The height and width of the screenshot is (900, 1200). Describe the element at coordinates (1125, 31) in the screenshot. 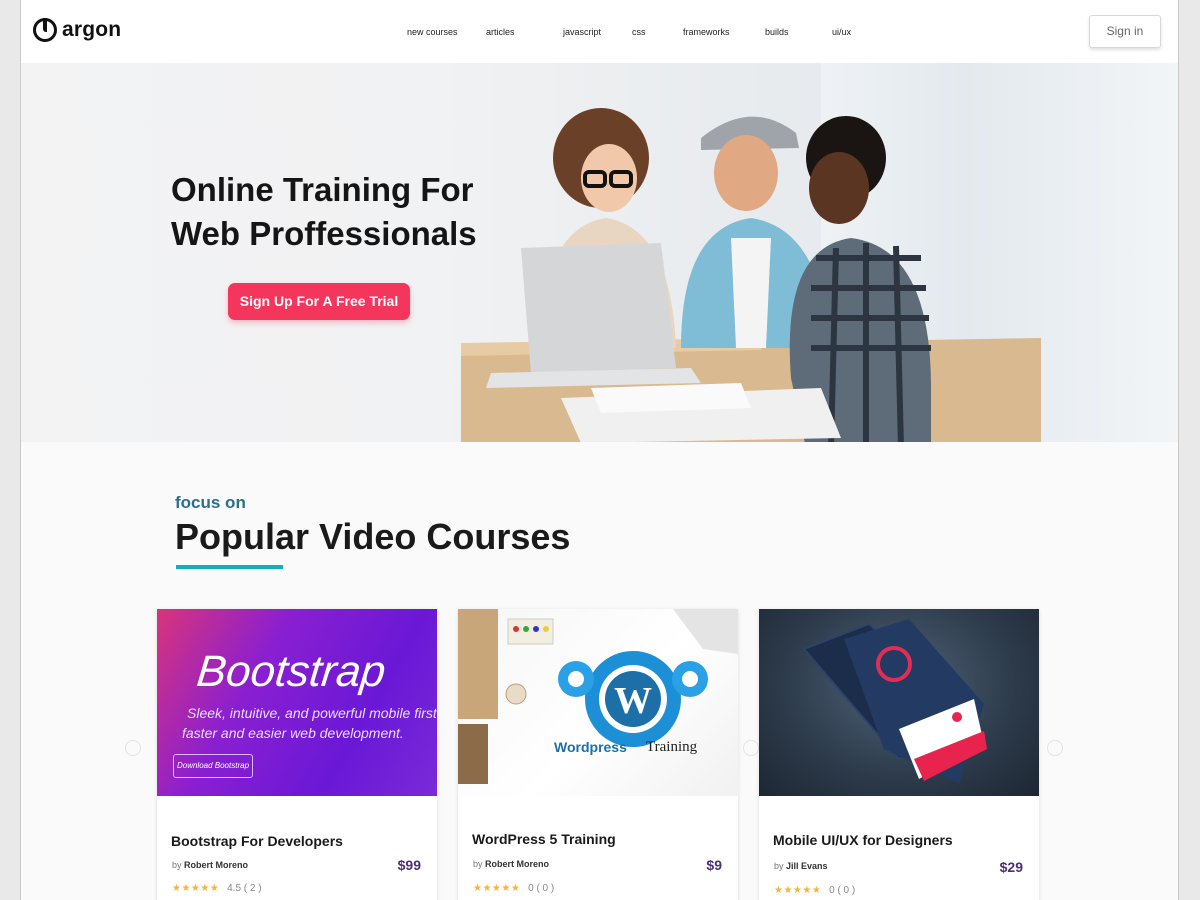

I see `sign-in-button: Sign in` at that location.